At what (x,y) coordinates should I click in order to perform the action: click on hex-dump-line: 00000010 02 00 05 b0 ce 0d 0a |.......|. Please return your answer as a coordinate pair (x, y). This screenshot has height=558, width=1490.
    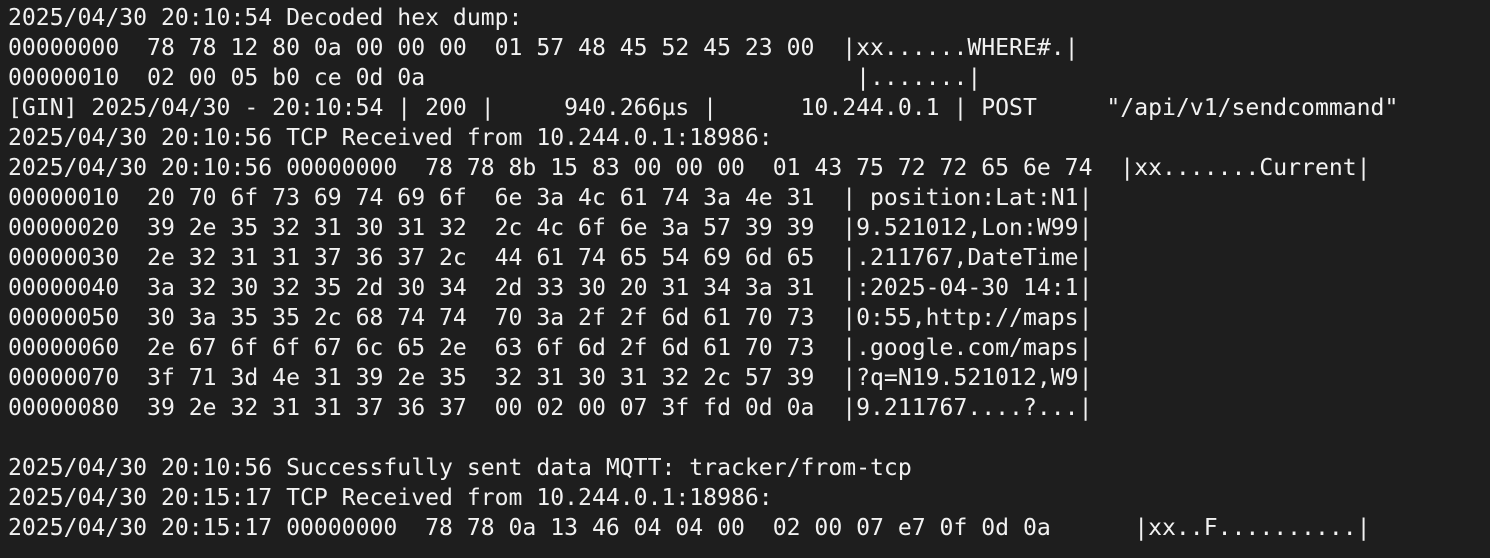
    Looking at the image, I should click on (495, 78).